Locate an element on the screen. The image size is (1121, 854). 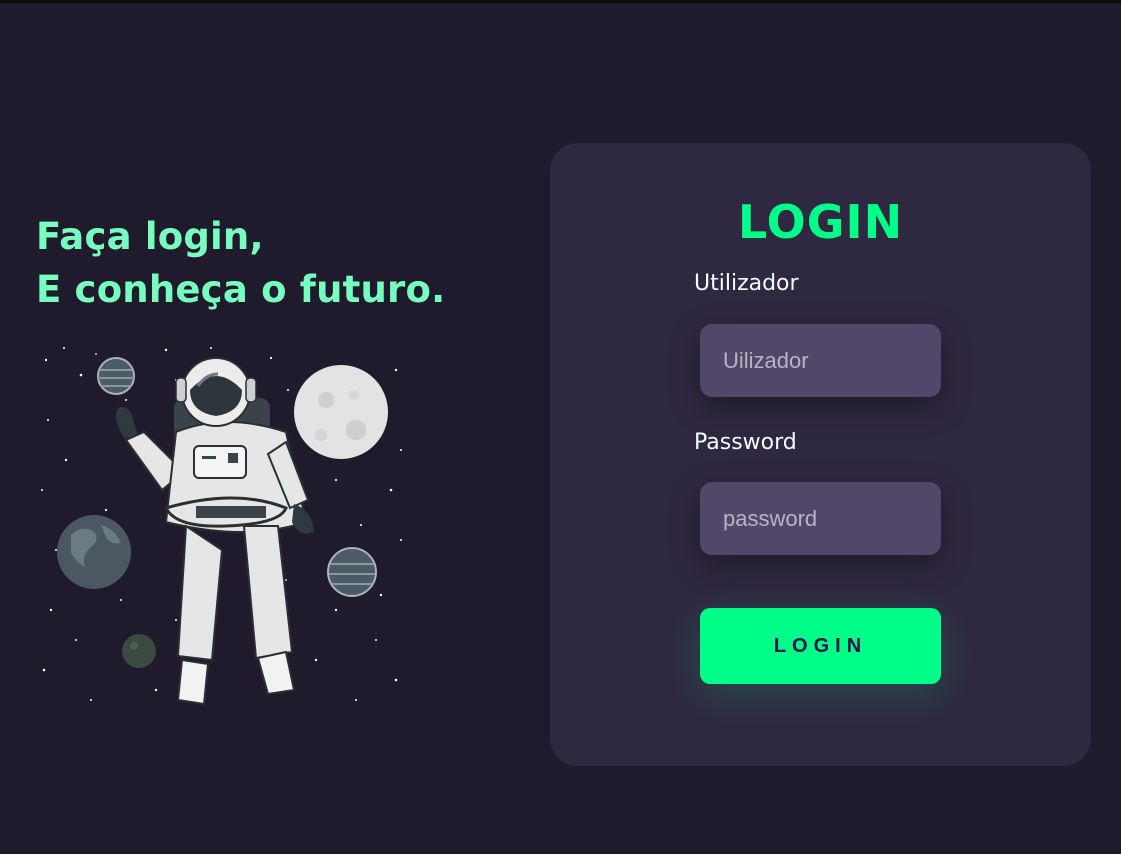
username-label: Utilizador is located at coordinates (746, 283).